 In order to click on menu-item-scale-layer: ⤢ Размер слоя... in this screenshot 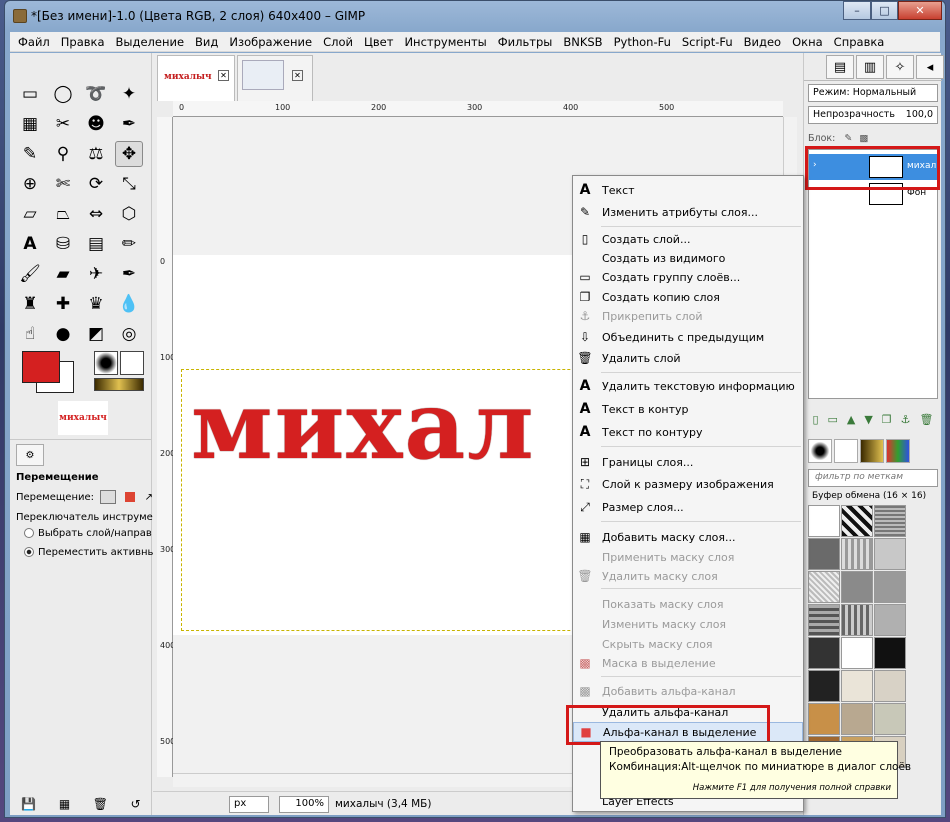, I will do `click(688, 507)`.